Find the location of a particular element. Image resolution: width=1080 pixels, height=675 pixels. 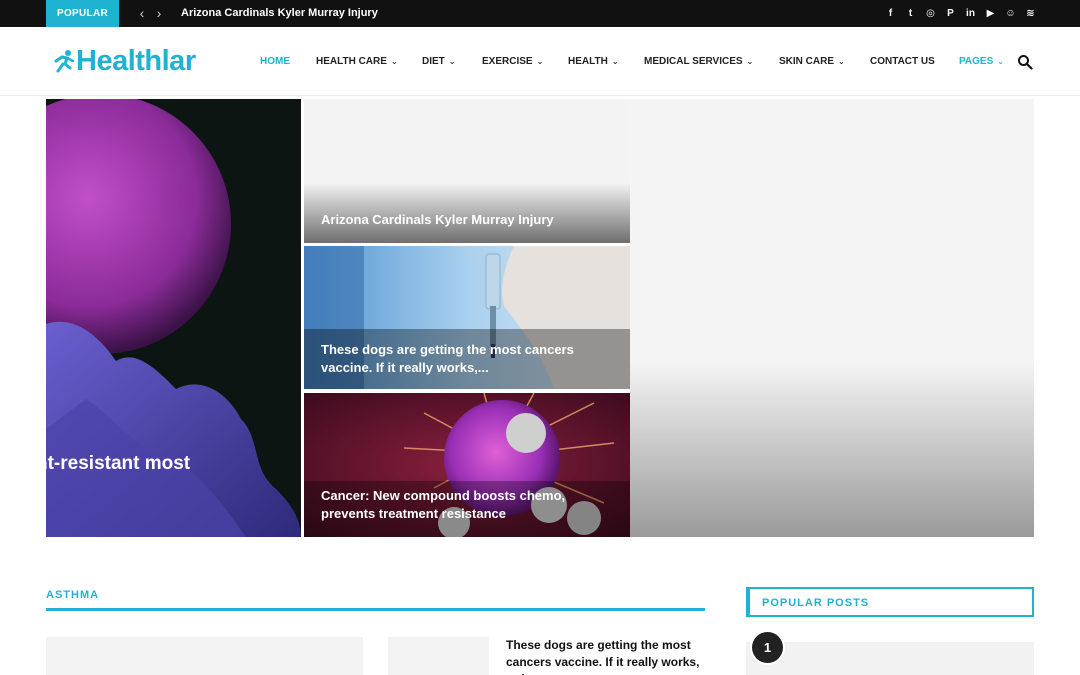

nav-item-diet: DIET ⌄ is located at coordinates (438, 61).